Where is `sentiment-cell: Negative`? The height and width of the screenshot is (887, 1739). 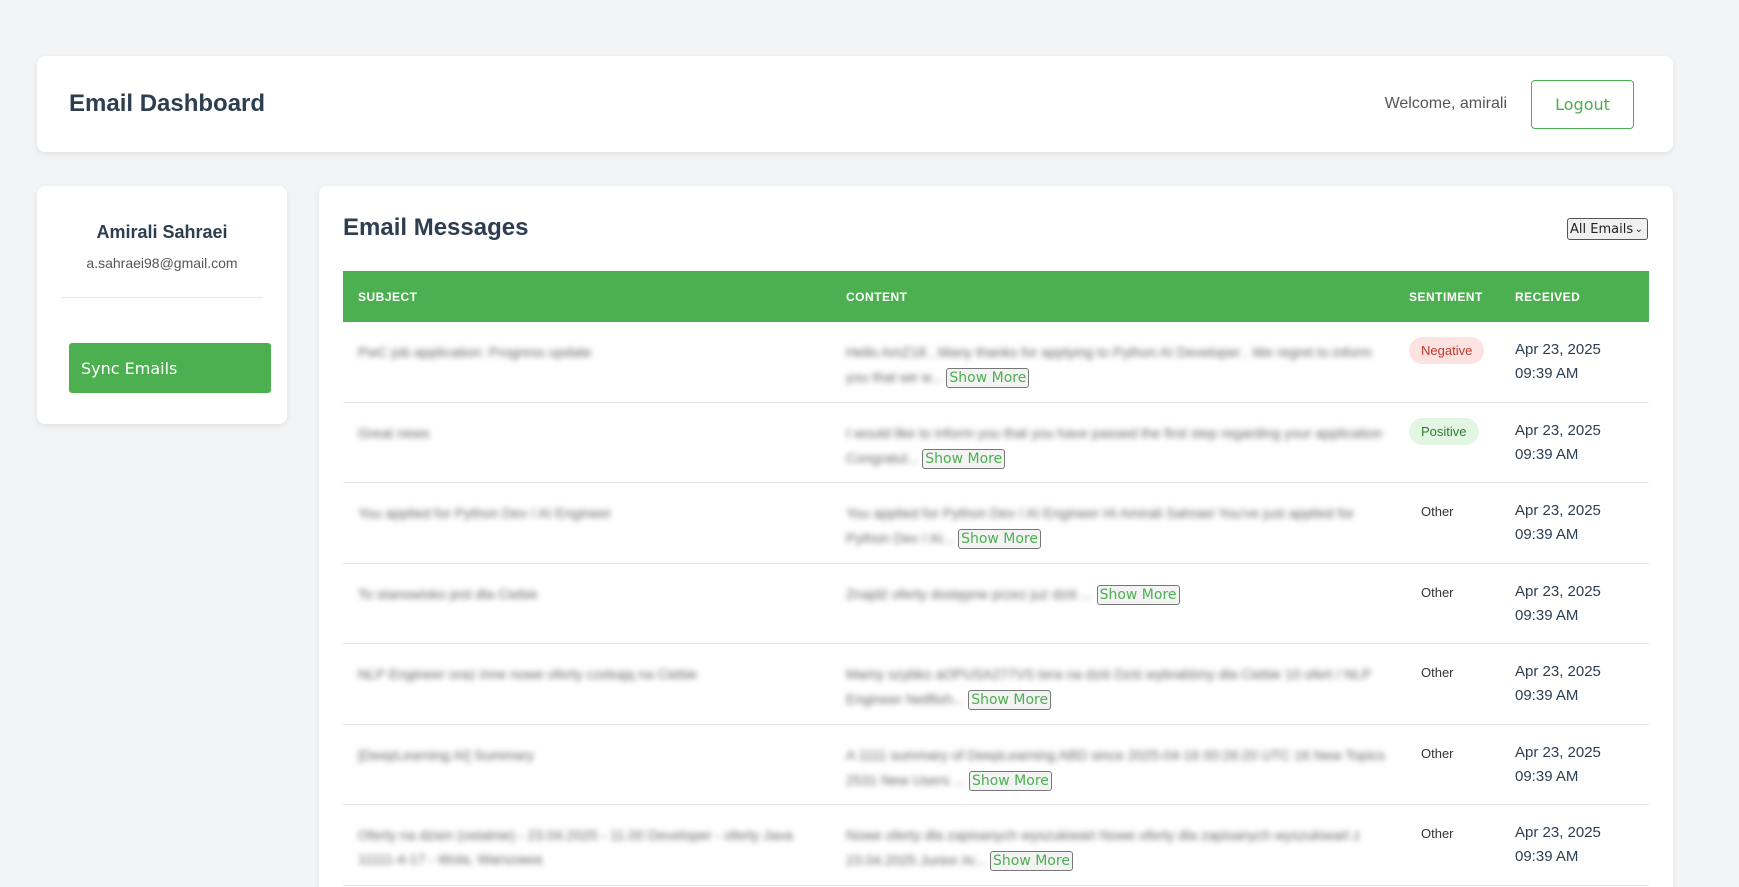
sentiment-cell: Negative is located at coordinates (1447, 350).